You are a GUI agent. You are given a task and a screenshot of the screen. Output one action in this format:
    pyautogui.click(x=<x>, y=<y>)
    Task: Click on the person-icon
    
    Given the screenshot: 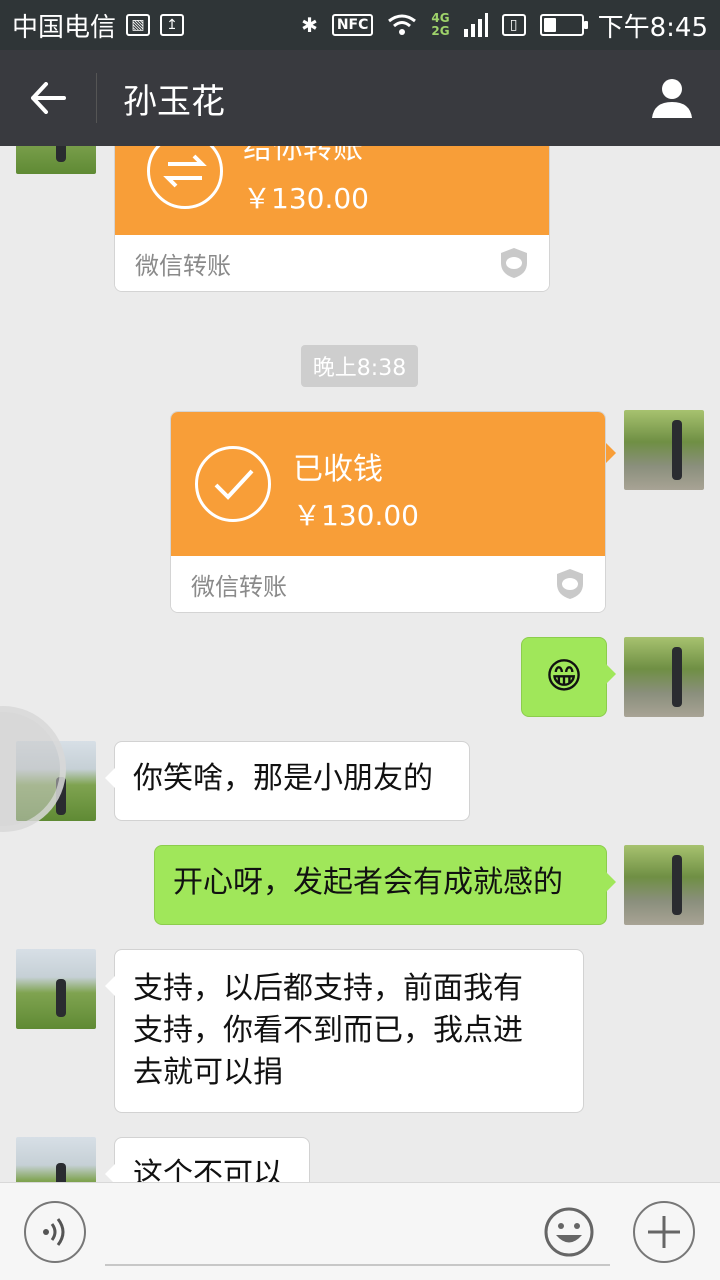 What is the action you would take?
    pyautogui.click(x=672, y=98)
    